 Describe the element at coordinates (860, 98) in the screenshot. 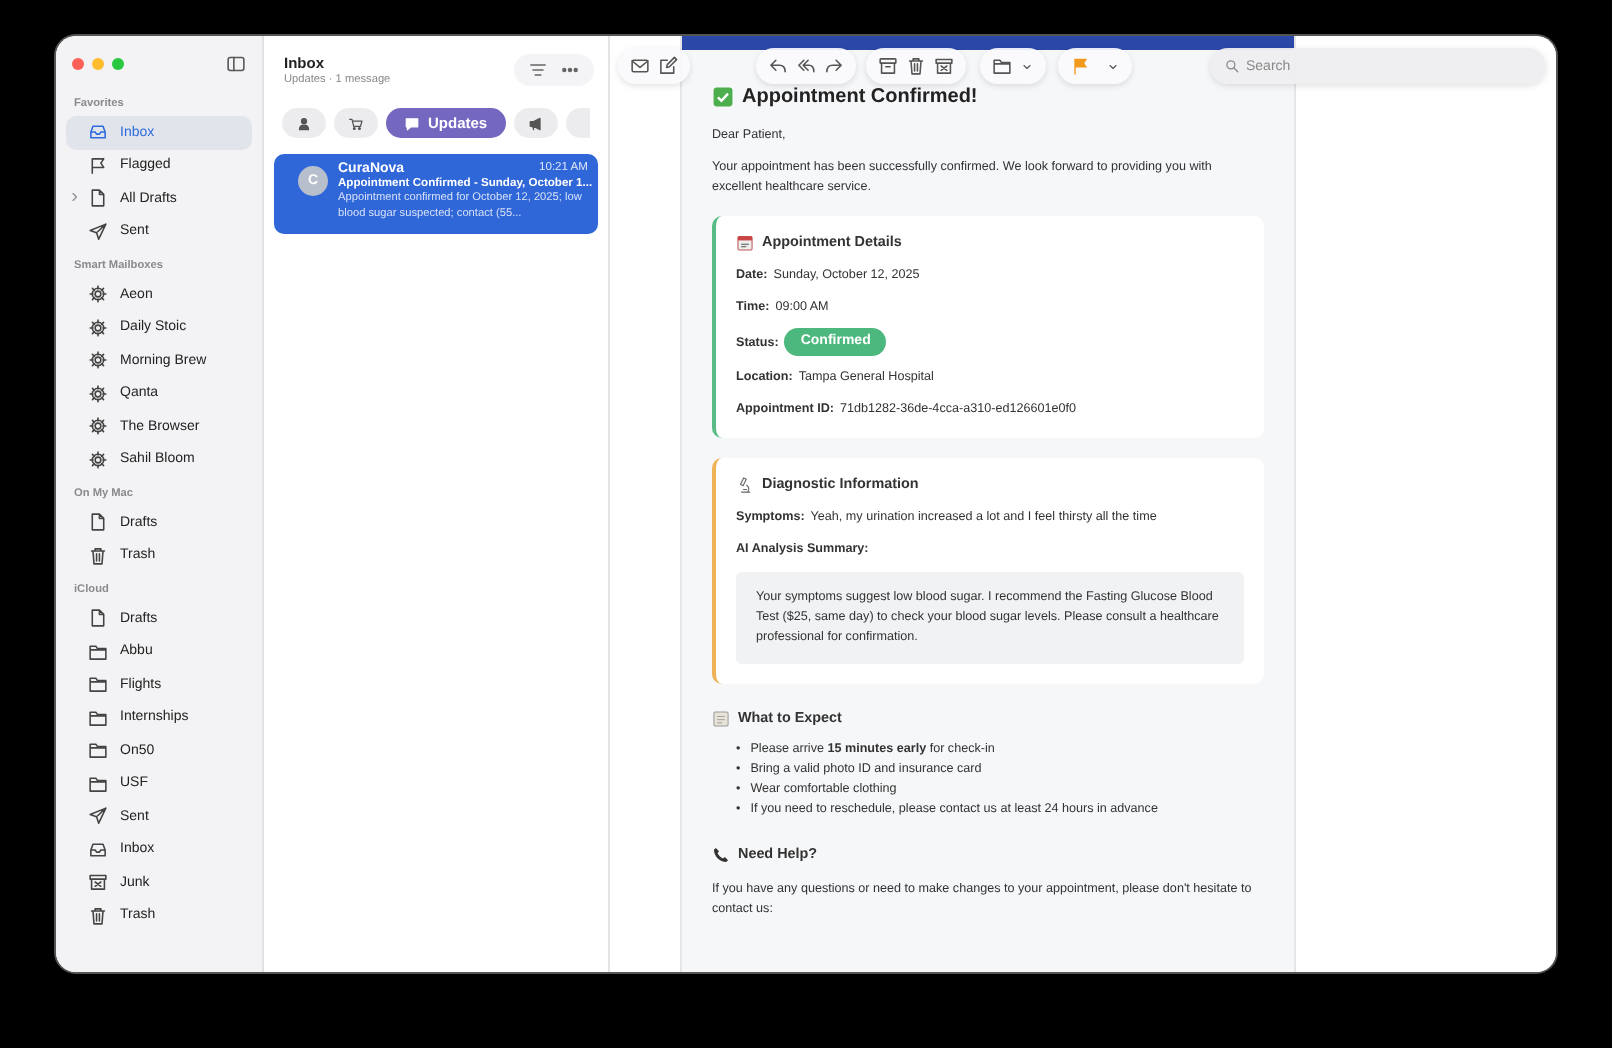

I see `email-title: Appointment Confirmed!` at that location.